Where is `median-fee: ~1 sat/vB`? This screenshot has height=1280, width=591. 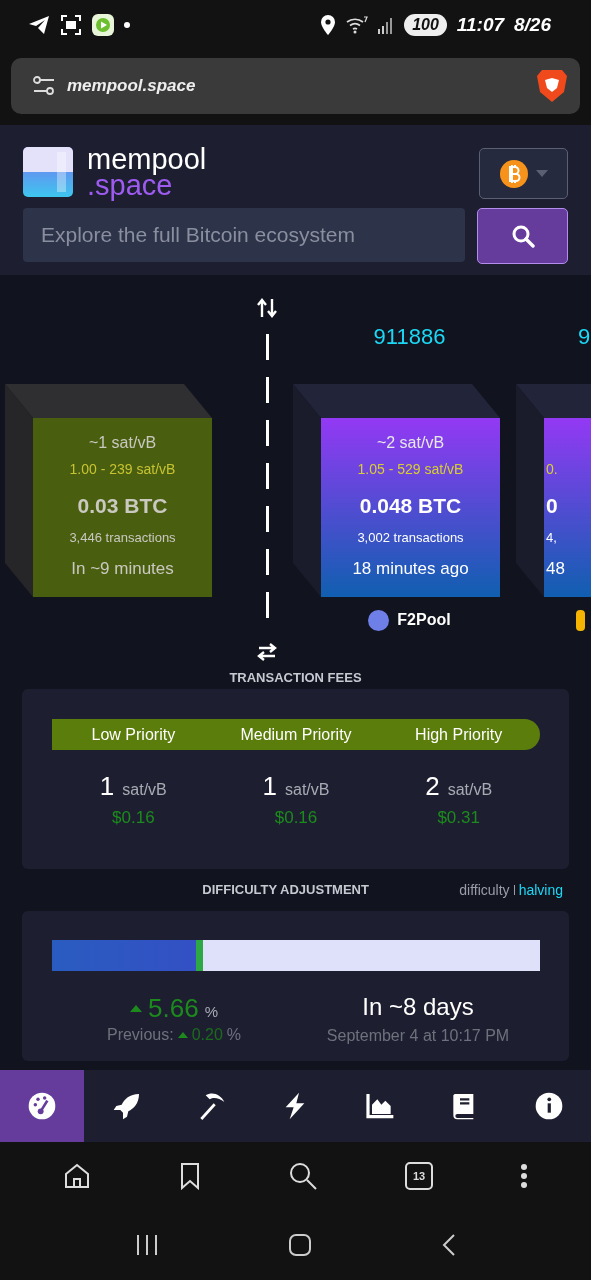
median-fee: ~1 sat/vB is located at coordinates (122, 443).